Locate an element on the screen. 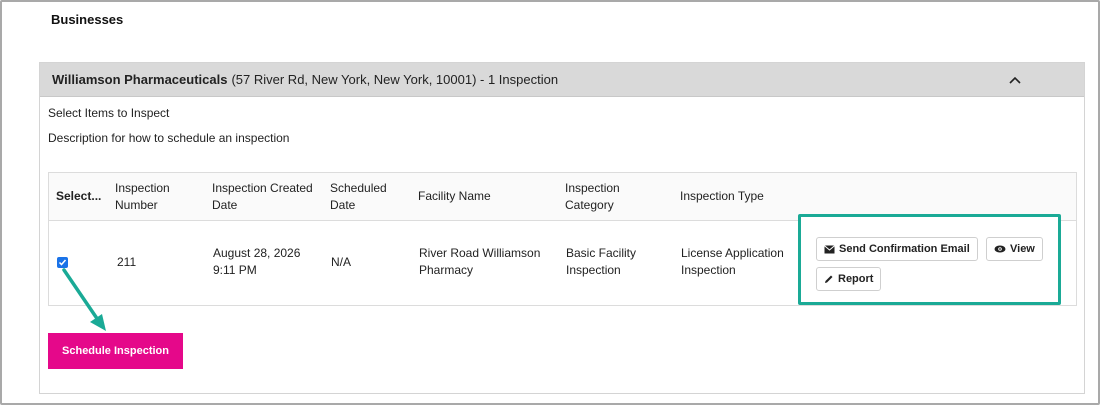  actions-highlight-box: Send Confirmation Email View Report is located at coordinates (929, 259).